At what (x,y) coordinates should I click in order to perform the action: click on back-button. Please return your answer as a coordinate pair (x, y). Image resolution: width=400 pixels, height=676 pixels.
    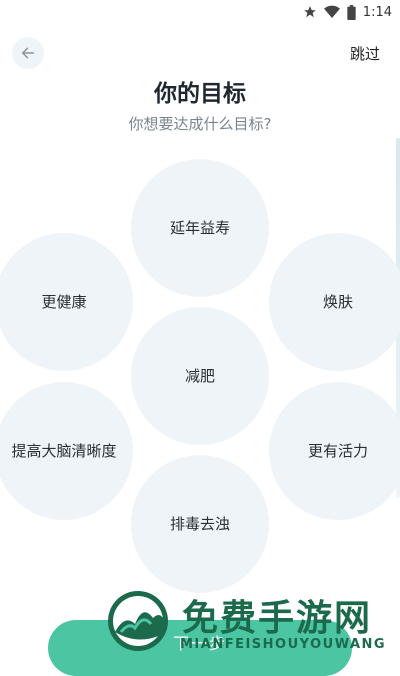
    Looking at the image, I should click on (28, 53).